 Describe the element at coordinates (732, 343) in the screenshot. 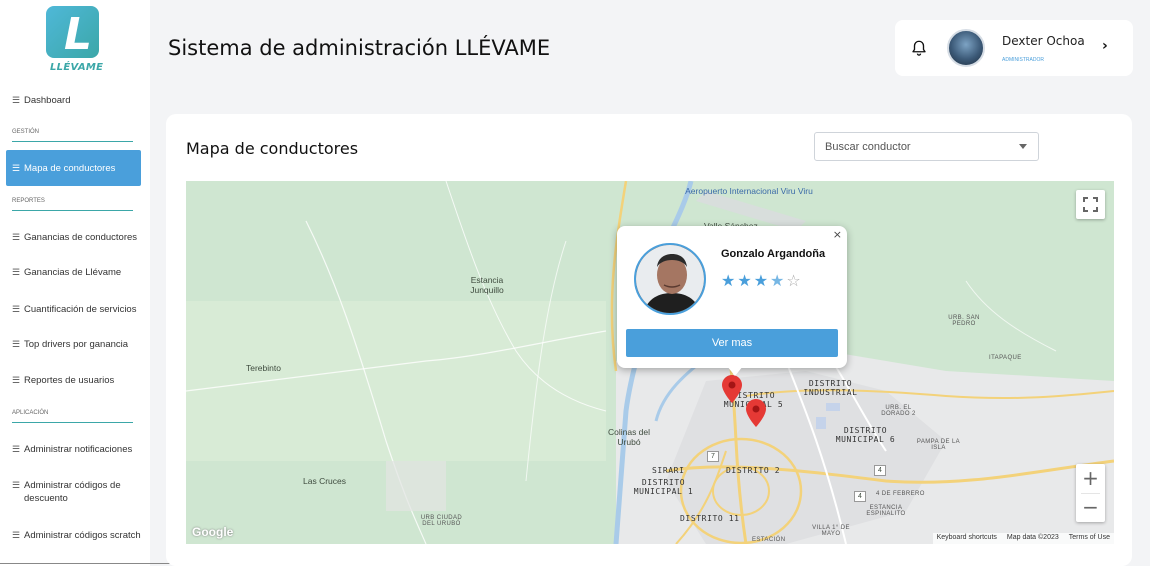

I see `ver-mas-button: Ver mas` at that location.